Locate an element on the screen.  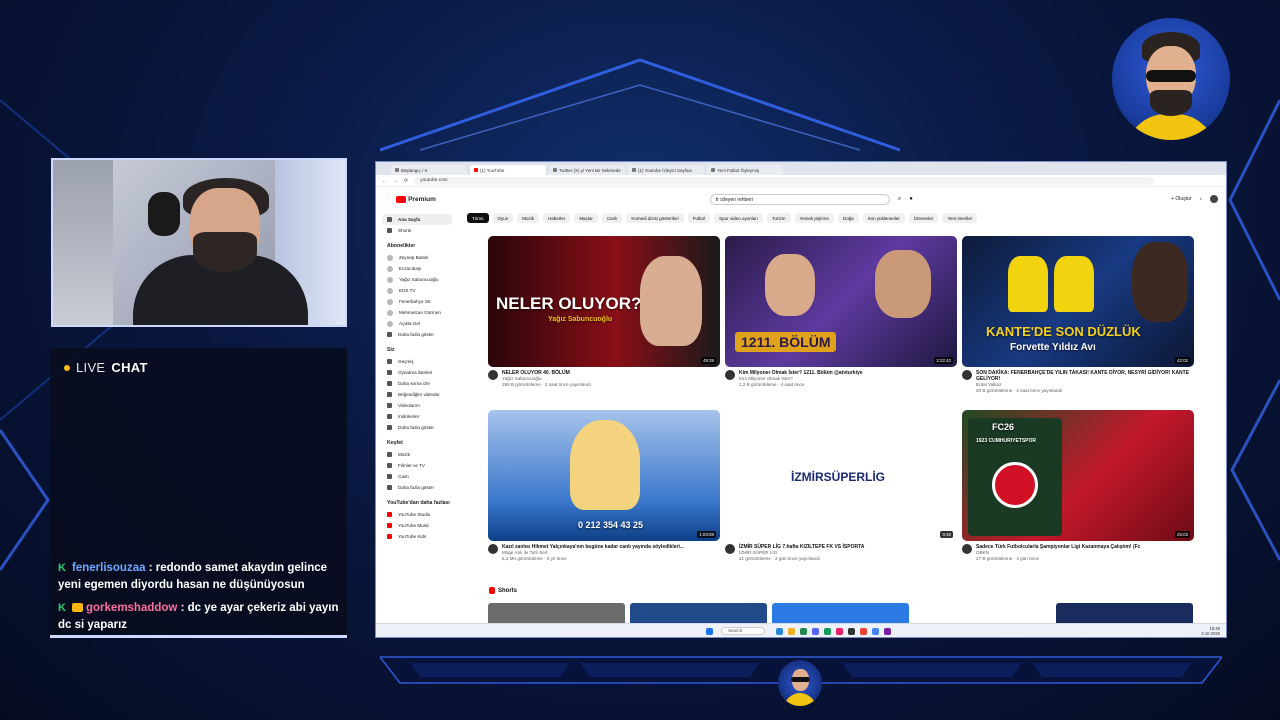
taskbar-clock: 18:49 2.10.2025 is located at coordinates (1210, 631).